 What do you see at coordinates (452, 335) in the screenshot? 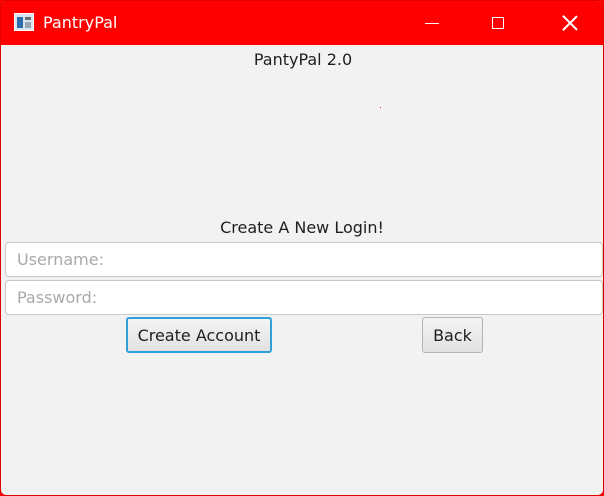
I see `back-button: Back` at bounding box center [452, 335].